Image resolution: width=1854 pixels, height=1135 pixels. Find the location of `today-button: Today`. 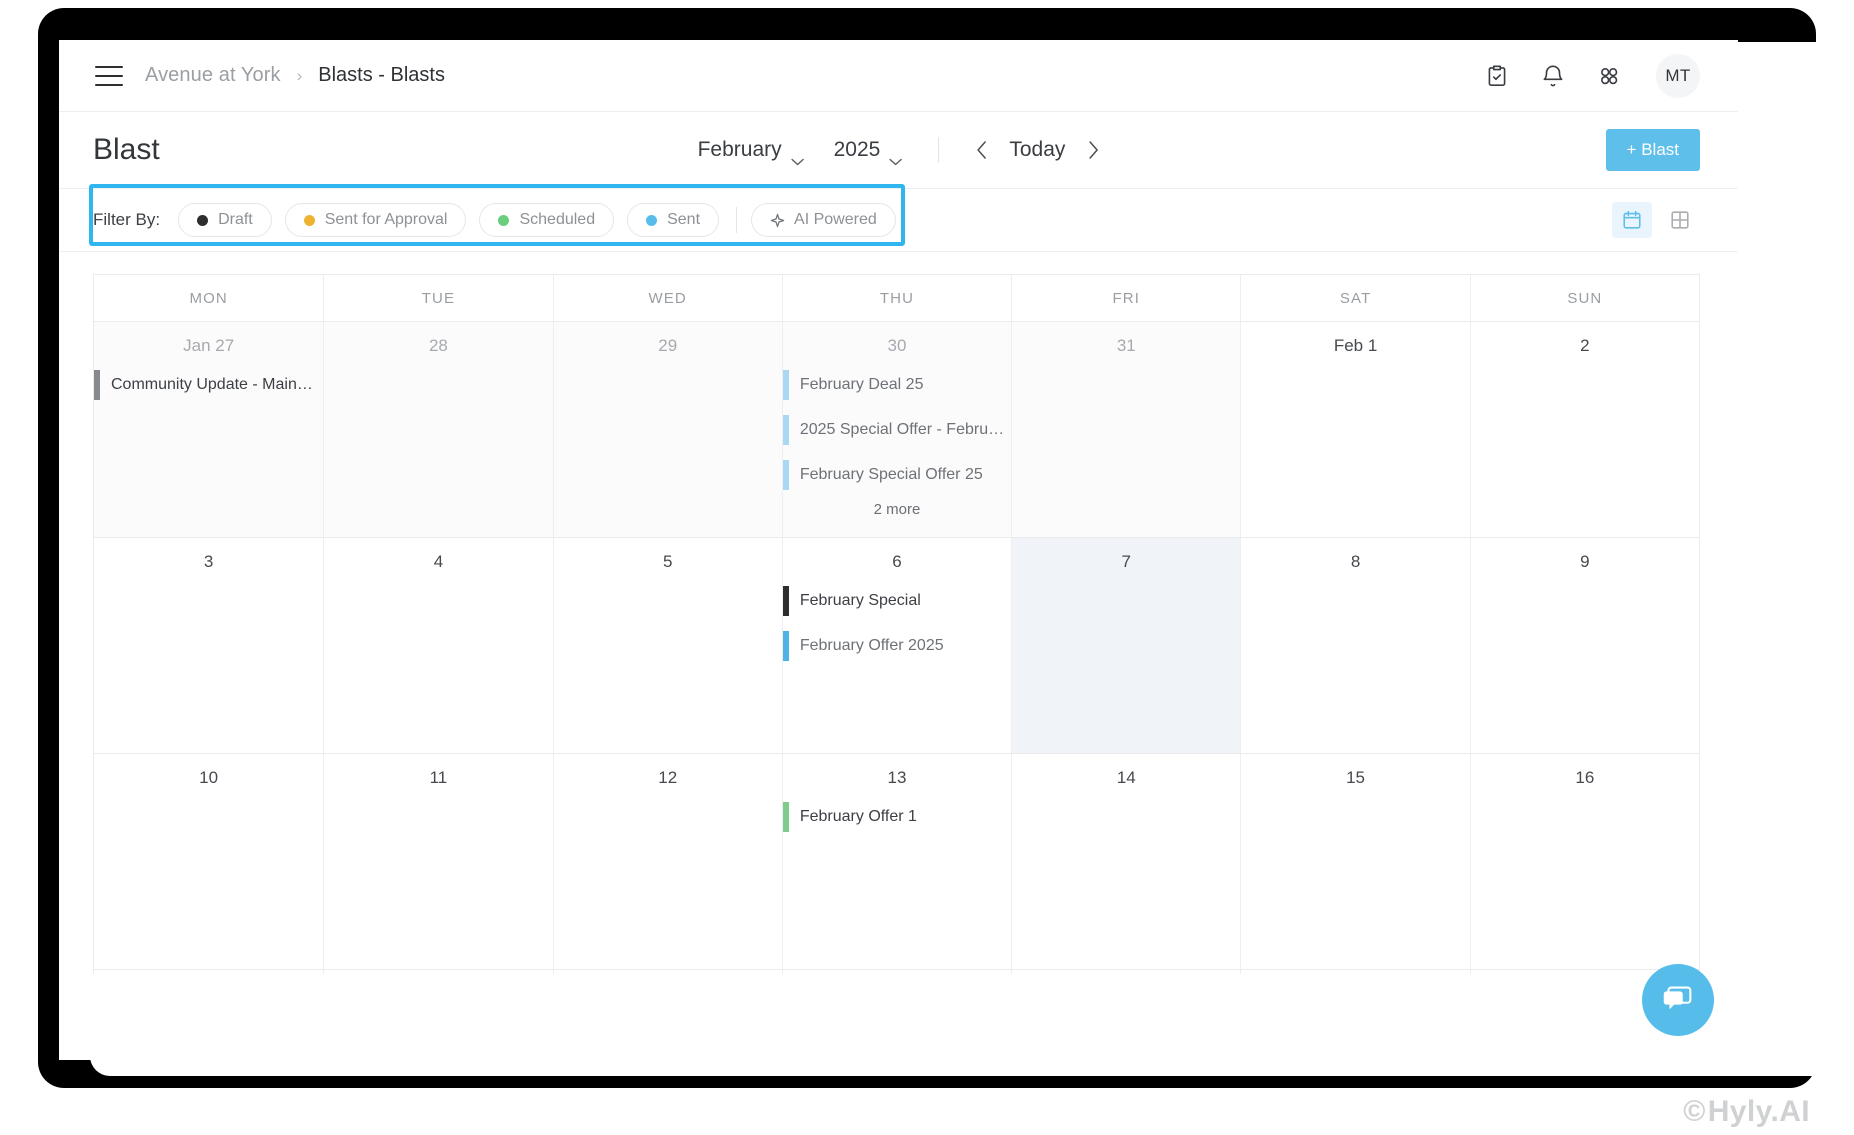

today-button: Today is located at coordinates (1037, 150).